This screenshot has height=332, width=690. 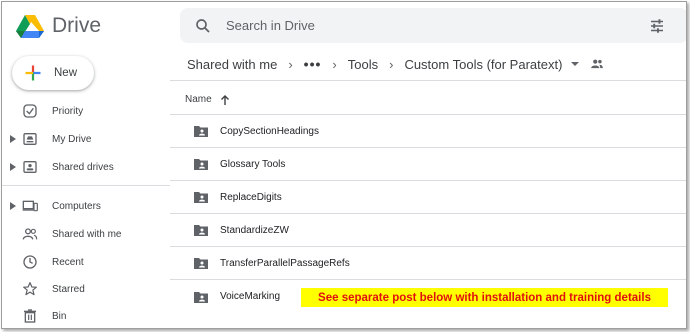 I want to click on drive-logo: Drive, so click(x=58, y=26).